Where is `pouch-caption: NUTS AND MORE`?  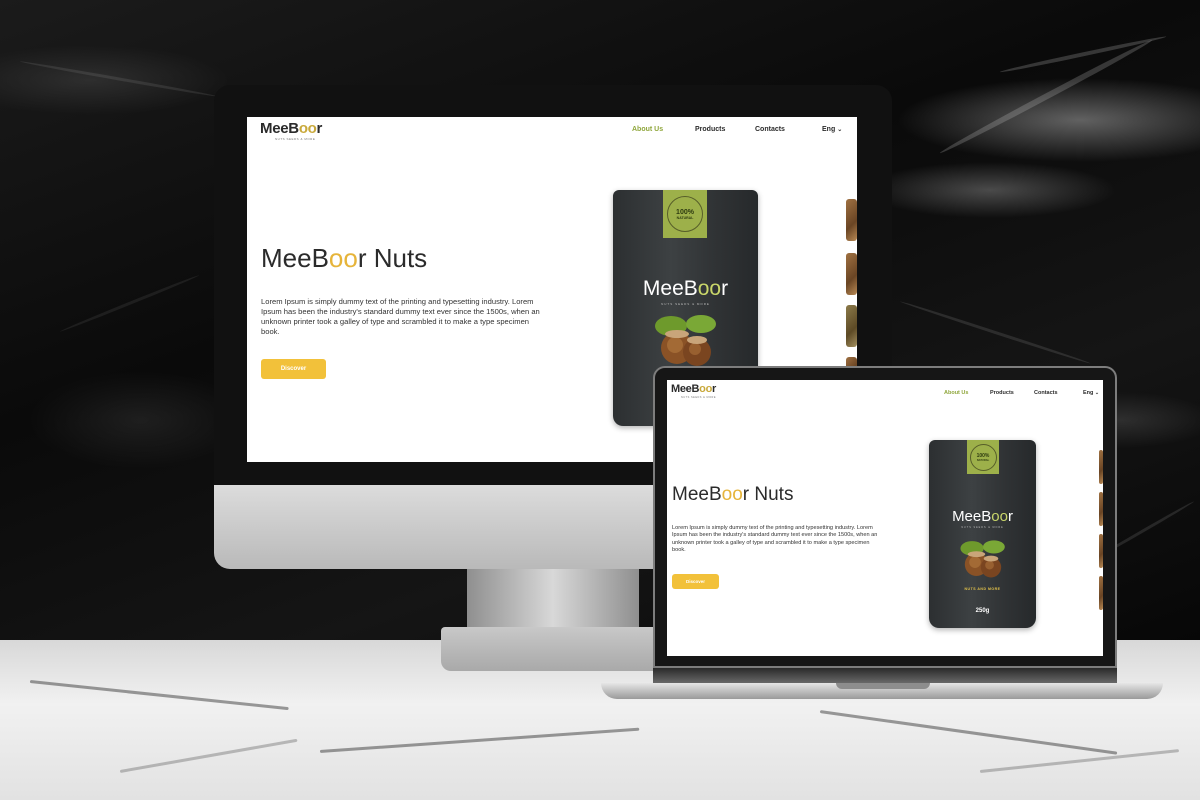
pouch-caption: NUTS AND MORE is located at coordinates (982, 589).